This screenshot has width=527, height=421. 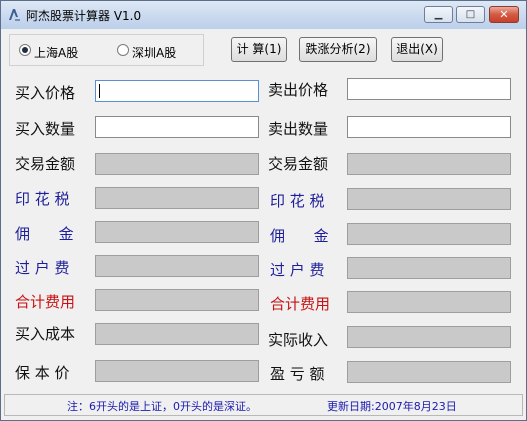 I want to click on maximize-button: □, so click(x=470, y=14).